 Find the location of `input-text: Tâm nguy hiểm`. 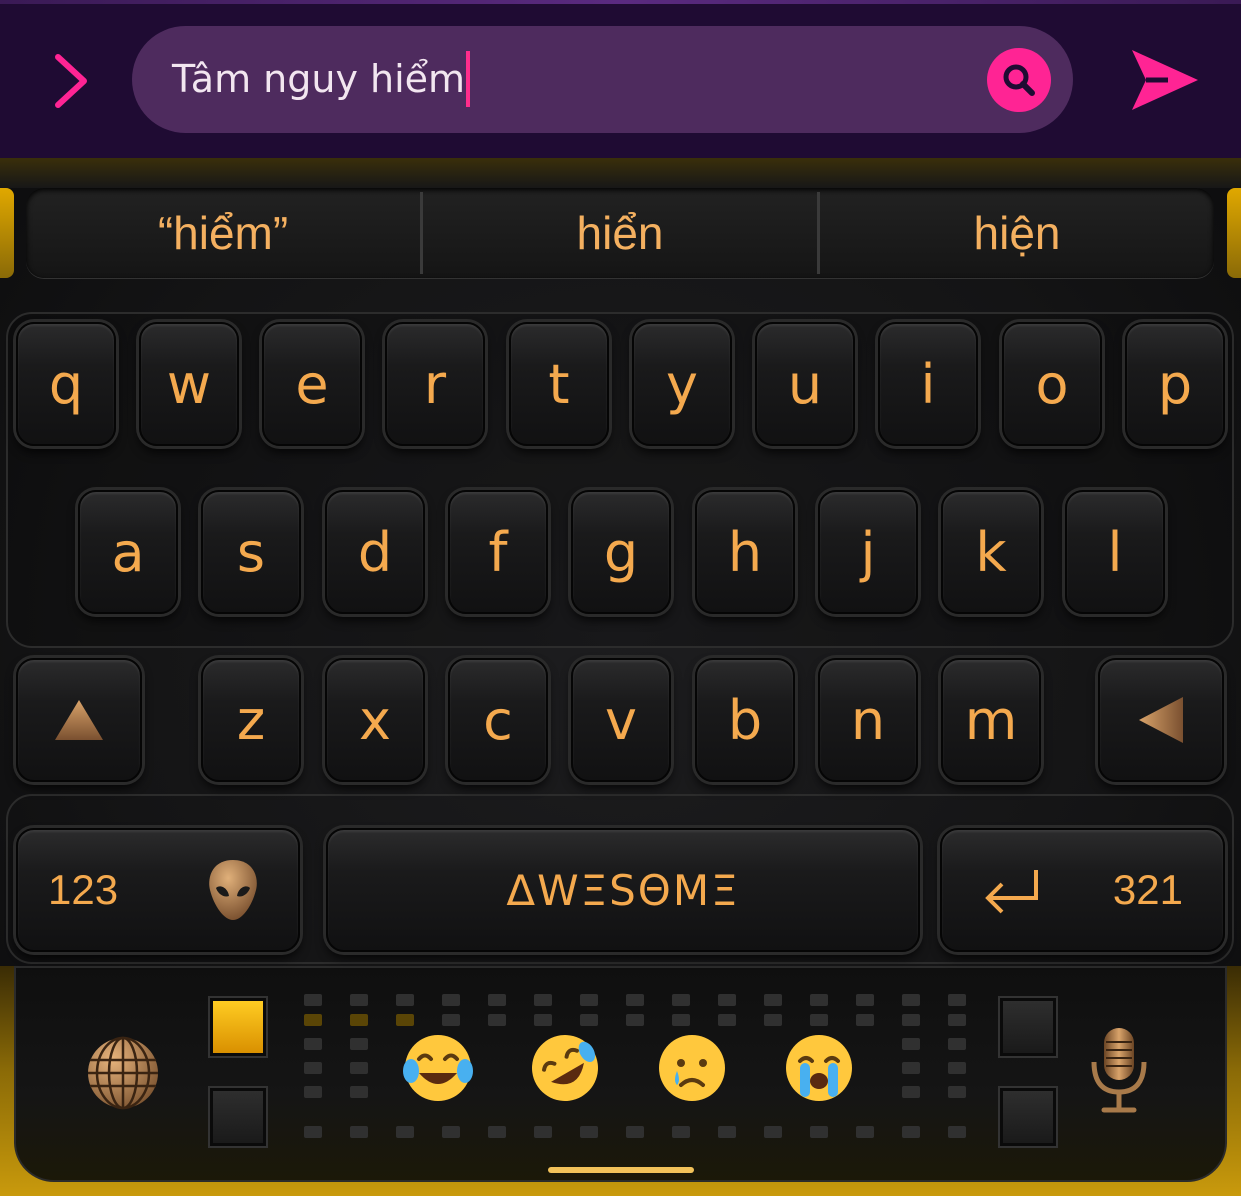

input-text: Tâm nguy hiểm is located at coordinates (321, 79).